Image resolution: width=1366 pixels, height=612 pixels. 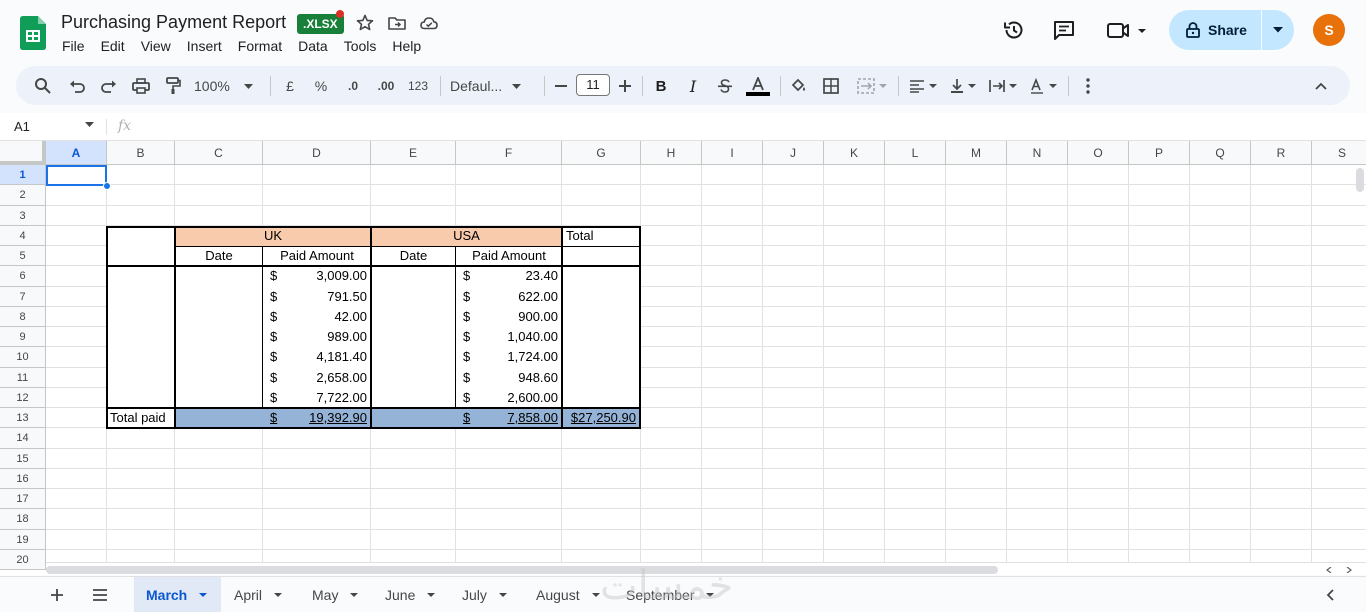 What do you see at coordinates (325, 337) in the screenshot?
I see `uk-amount-cell: 989.00` at bounding box center [325, 337].